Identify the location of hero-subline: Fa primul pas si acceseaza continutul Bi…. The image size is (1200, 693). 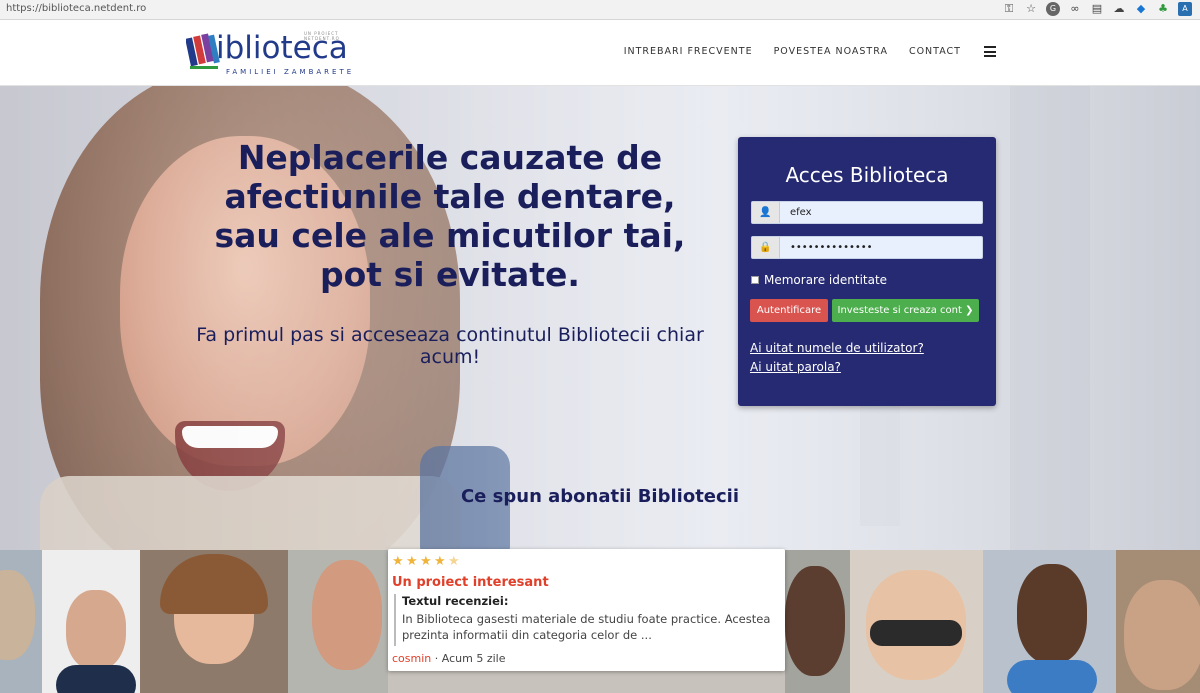
(450, 346).